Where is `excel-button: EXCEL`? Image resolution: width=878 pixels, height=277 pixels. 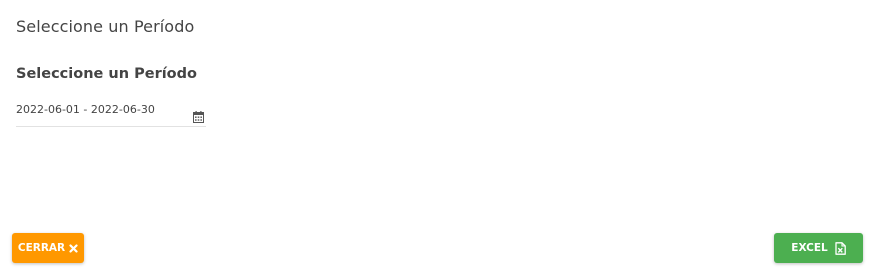 excel-button: EXCEL is located at coordinates (818, 248).